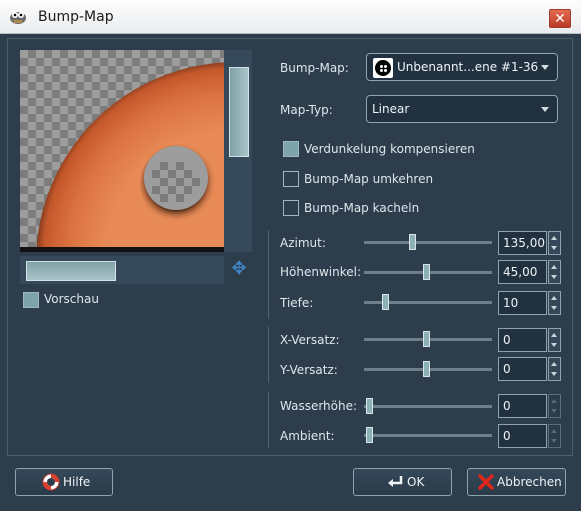  What do you see at coordinates (310, 340) in the screenshot?
I see `xoffset-label: X-Versatz:` at bounding box center [310, 340].